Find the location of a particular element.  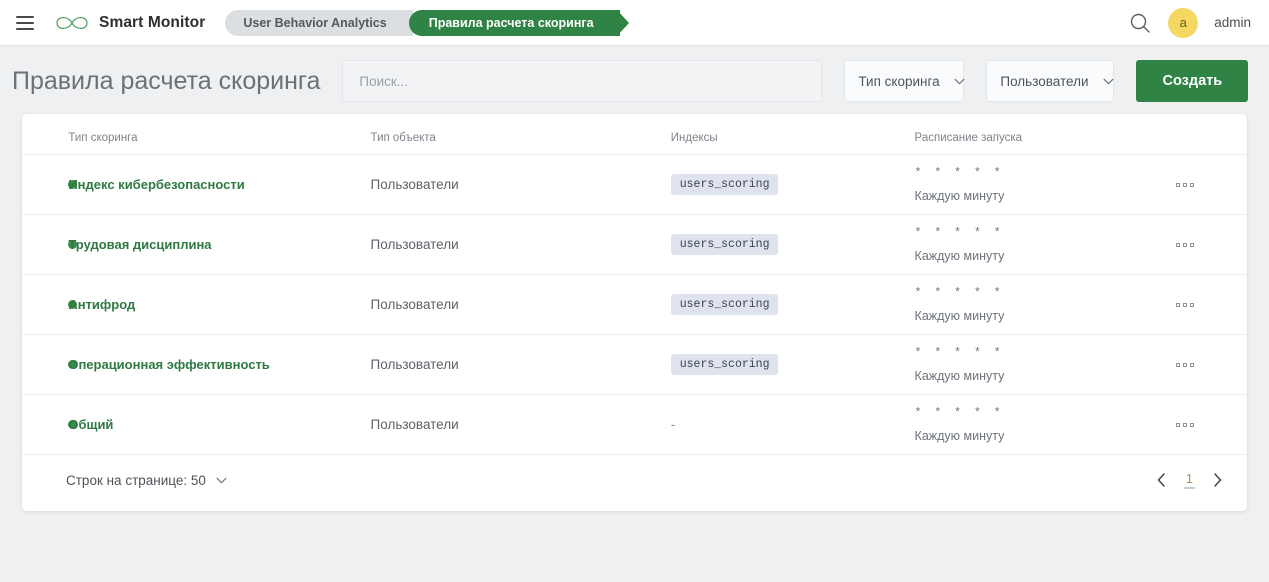

brand: Smart Monitor is located at coordinates (129, 23).